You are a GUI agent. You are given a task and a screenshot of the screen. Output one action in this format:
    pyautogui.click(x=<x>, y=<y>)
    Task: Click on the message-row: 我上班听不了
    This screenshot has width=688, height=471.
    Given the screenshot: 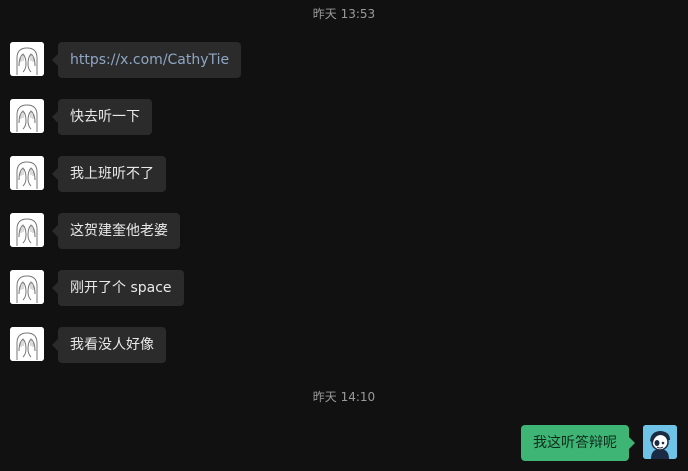 What is the action you would take?
    pyautogui.click(x=344, y=174)
    